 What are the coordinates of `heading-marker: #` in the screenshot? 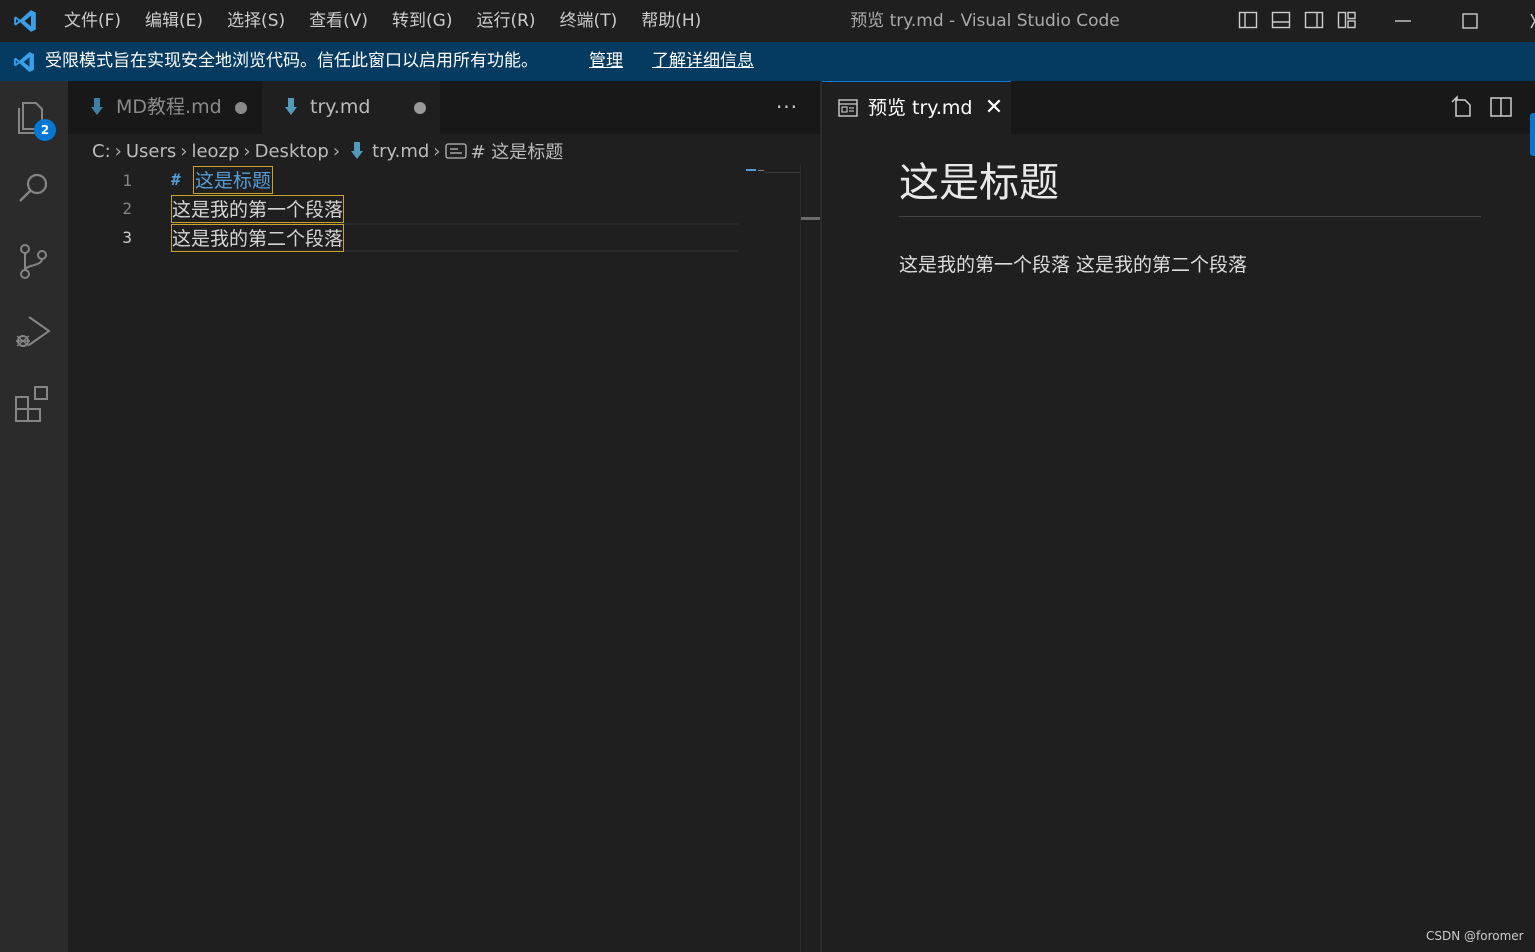 It's located at (176, 179).